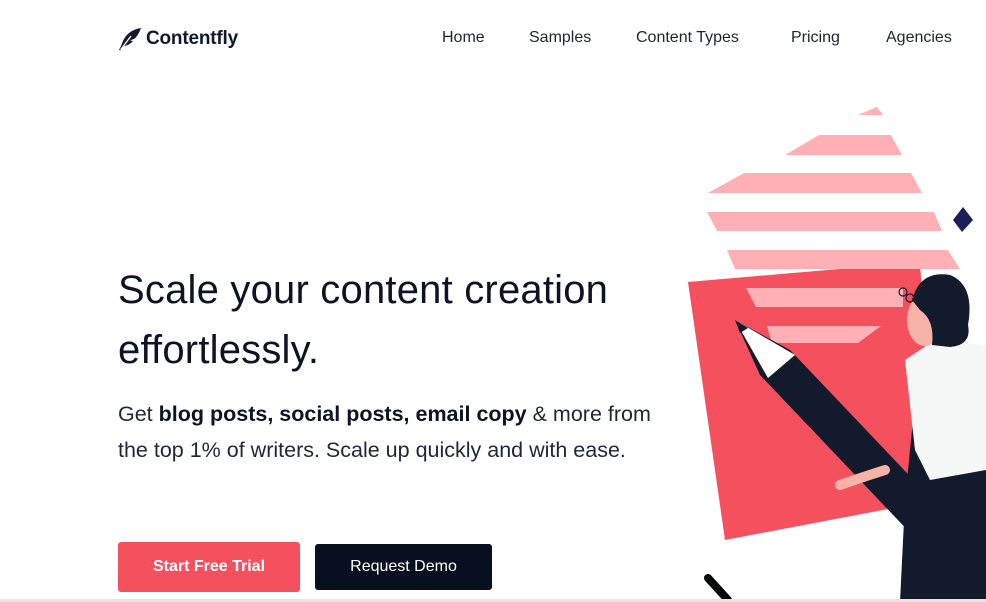 The image size is (986, 602). Describe the element at coordinates (963, 219) in the screenshot. I see `diamond-shape` at that location.